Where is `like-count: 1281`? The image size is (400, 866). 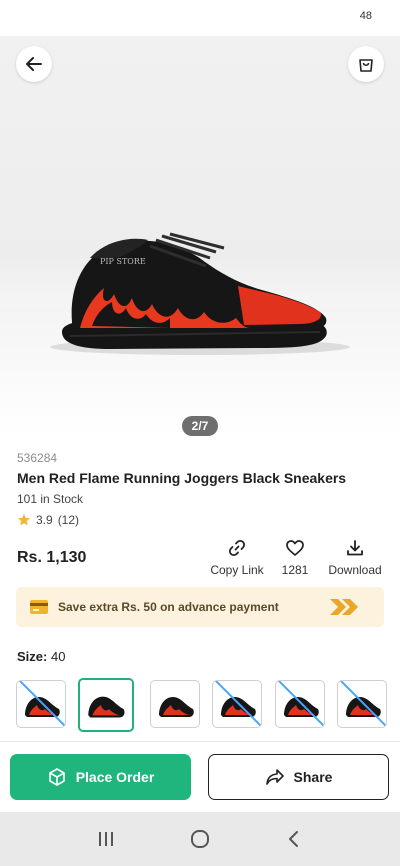
like-count: 1281 is located at coordinates (295, 570).